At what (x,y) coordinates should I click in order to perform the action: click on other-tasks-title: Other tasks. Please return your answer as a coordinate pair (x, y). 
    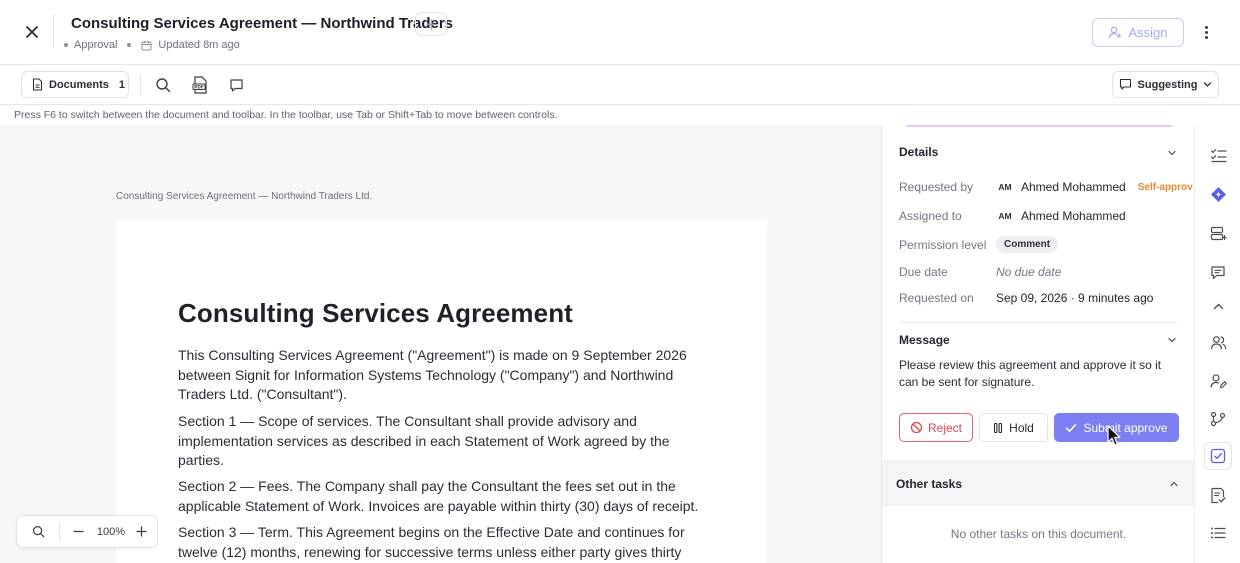
    Looking at the image, I should click on (929, 484).